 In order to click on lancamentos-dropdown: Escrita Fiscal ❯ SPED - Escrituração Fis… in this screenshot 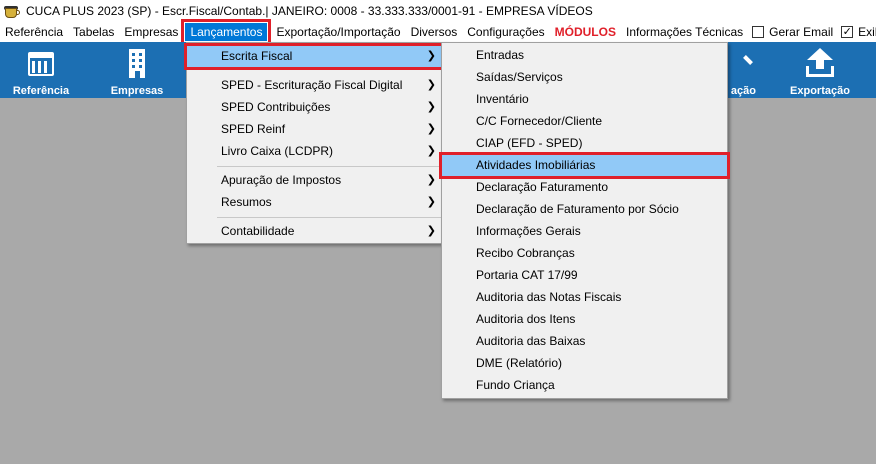, I will do `click(316, 143)`.